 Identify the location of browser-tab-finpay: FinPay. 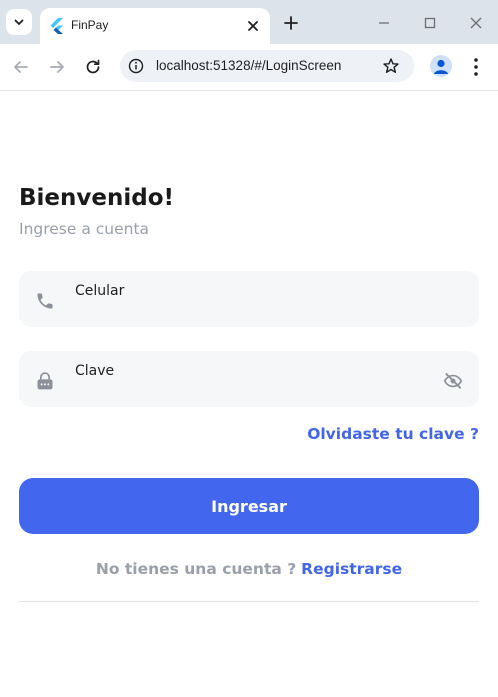
(155, 26).